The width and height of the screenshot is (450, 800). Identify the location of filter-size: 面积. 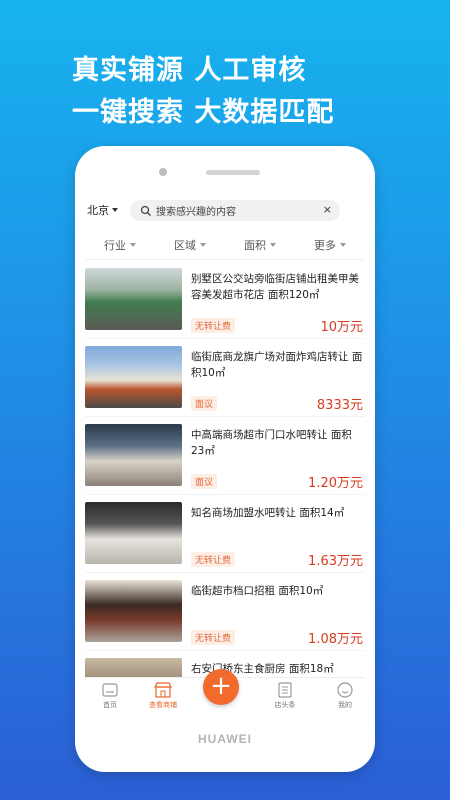
(260, 245).